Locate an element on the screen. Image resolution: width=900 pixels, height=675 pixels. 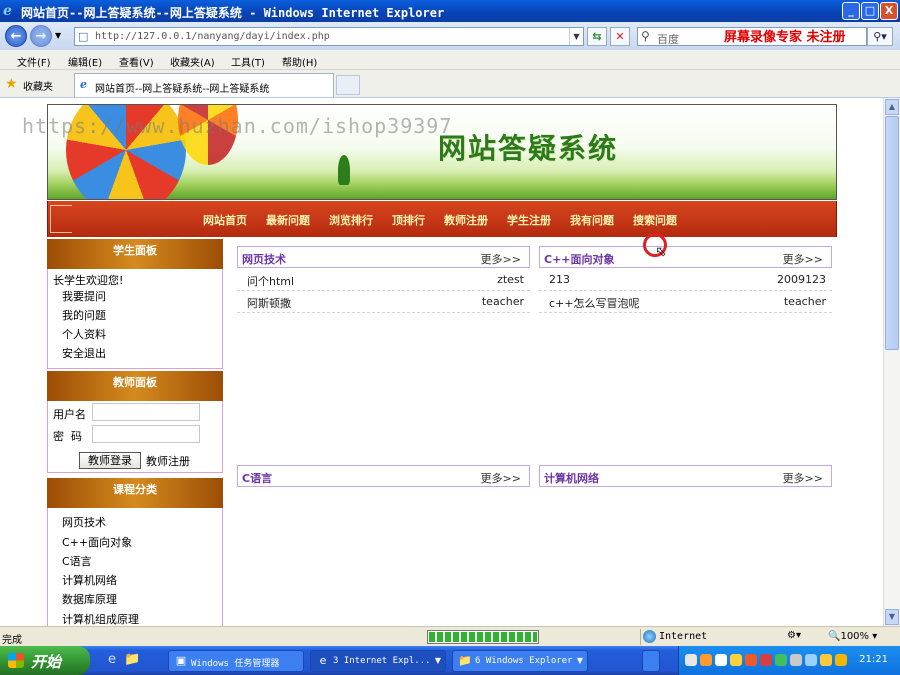
nav-teacher-register: 教师注册 is located at coordinates (466, 220).